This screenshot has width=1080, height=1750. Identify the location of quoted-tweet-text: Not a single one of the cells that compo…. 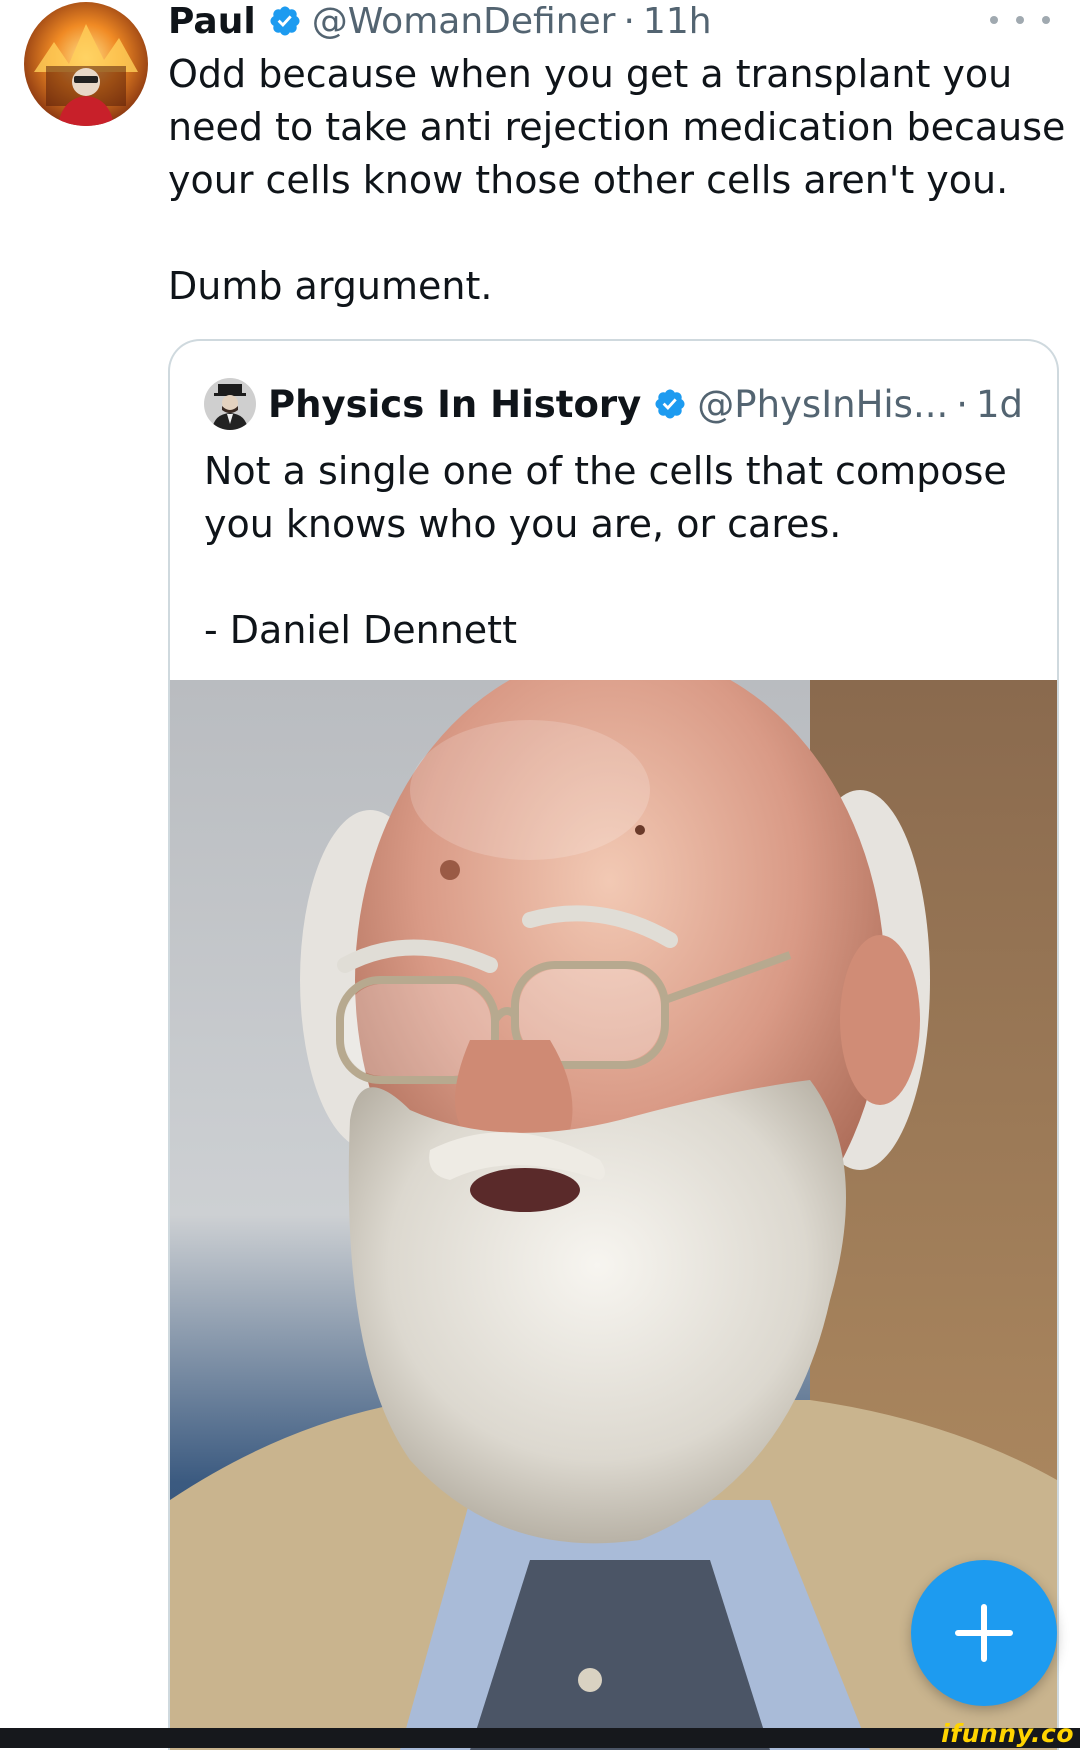
(605, 550).